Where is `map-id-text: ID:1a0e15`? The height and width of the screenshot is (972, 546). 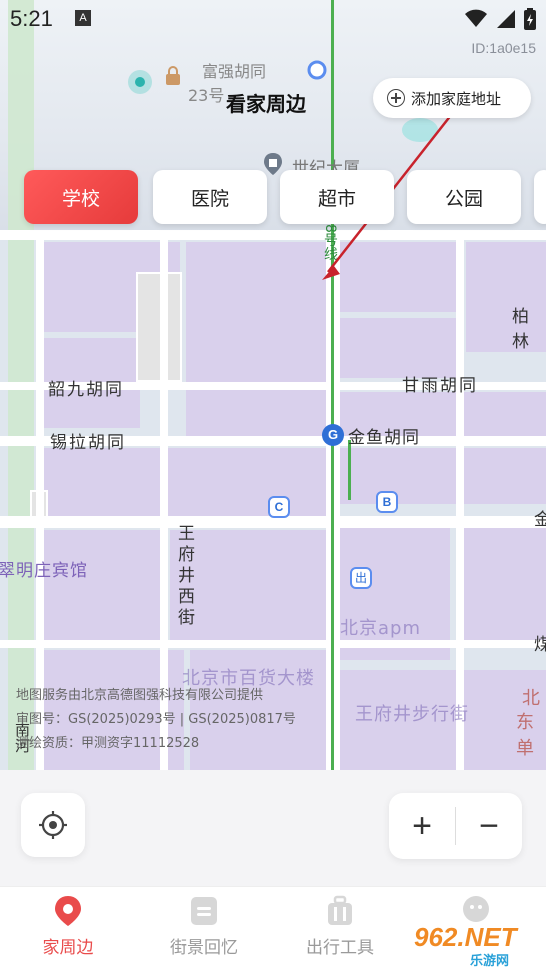
map-id-text: ID:1a0e15 is located at coordinates (503, 48).